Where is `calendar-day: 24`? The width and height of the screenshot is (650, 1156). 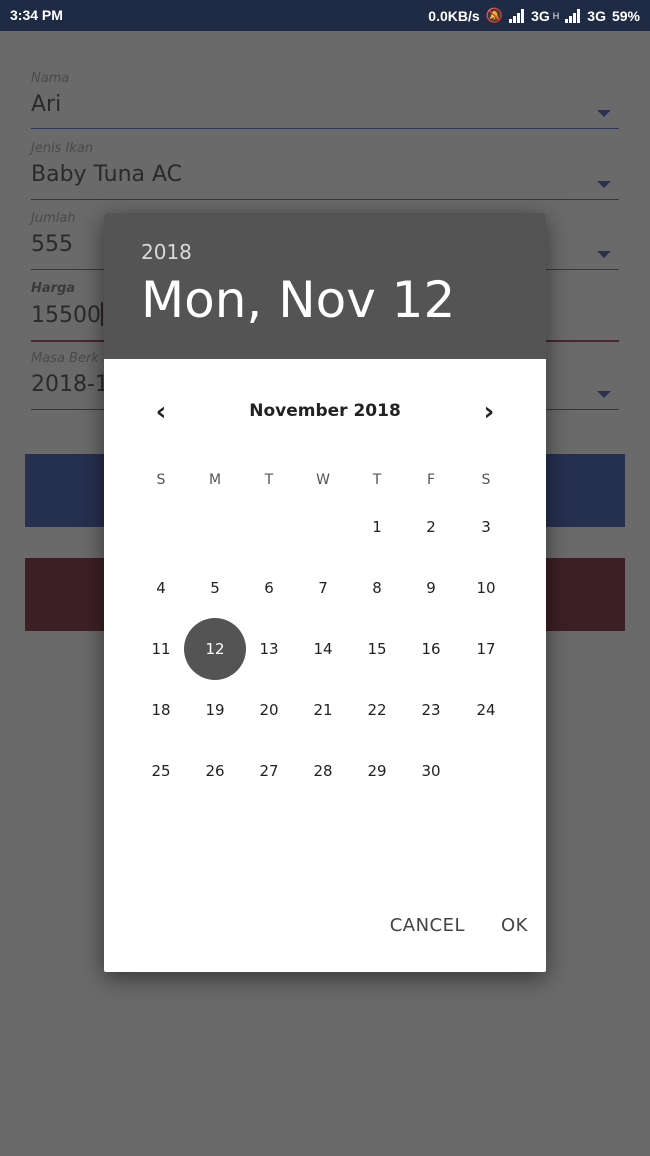 calendar-day: 24 is located at coordinates (486, 710).